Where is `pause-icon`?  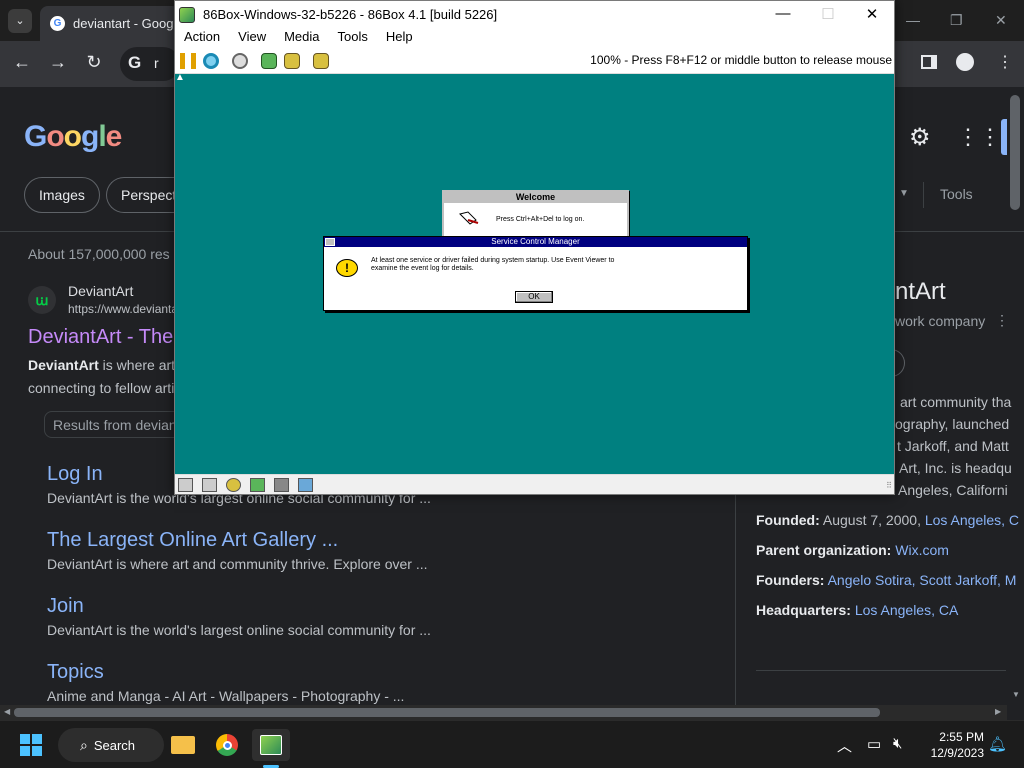 pause-icon is located at coordinates (188, 61).